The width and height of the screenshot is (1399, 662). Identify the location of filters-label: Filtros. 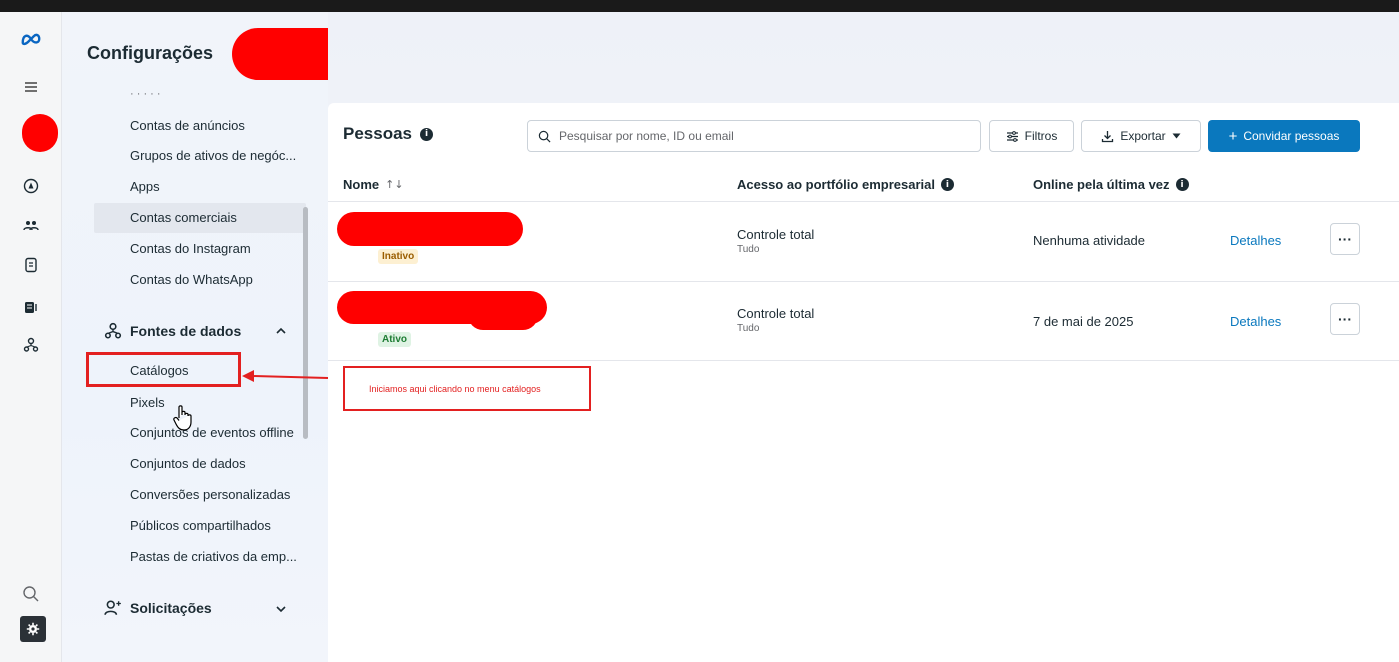
(1041, 136).